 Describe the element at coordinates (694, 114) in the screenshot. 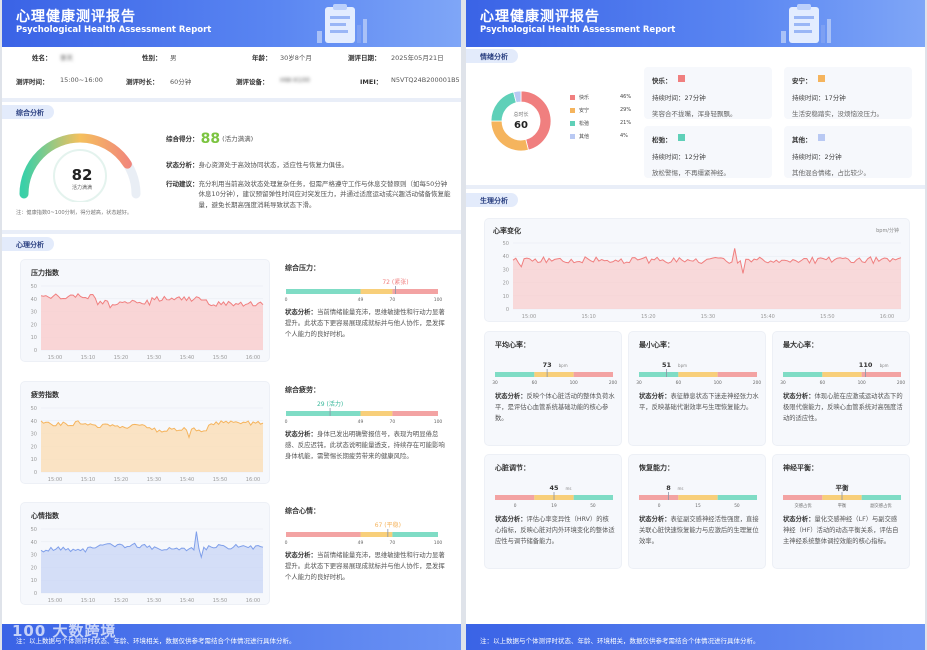

I see `emotion-desc: 笑容合不拢嘴，浑身轻飘飘。` at that location.